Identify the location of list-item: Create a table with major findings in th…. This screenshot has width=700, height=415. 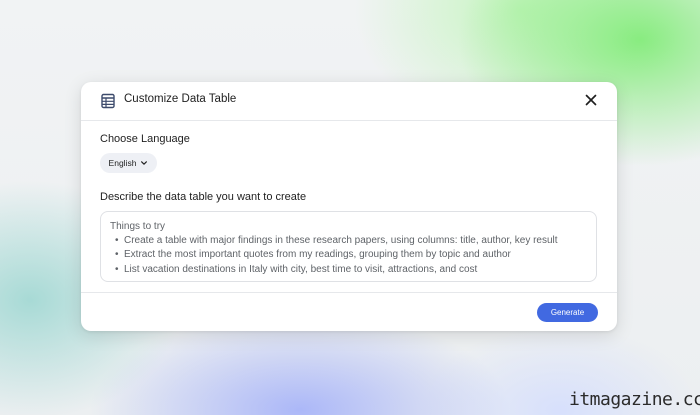
(351, 241).